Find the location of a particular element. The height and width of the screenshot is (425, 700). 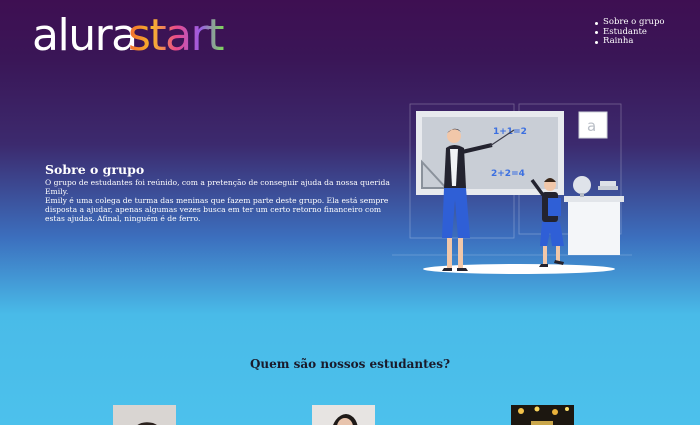

alurastart-logo: alura start is located at coordinates (137, 35).